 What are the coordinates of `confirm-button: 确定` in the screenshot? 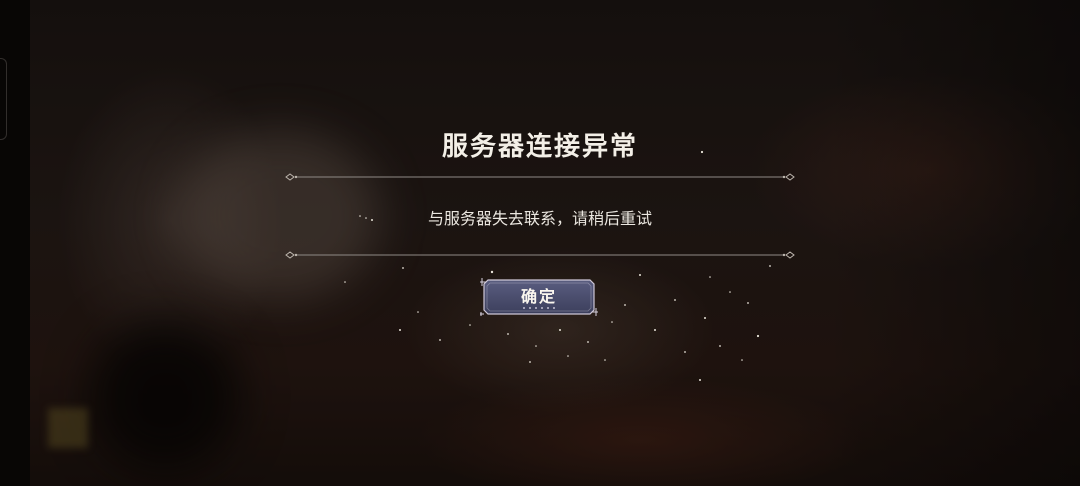 It's located at (539, 297).